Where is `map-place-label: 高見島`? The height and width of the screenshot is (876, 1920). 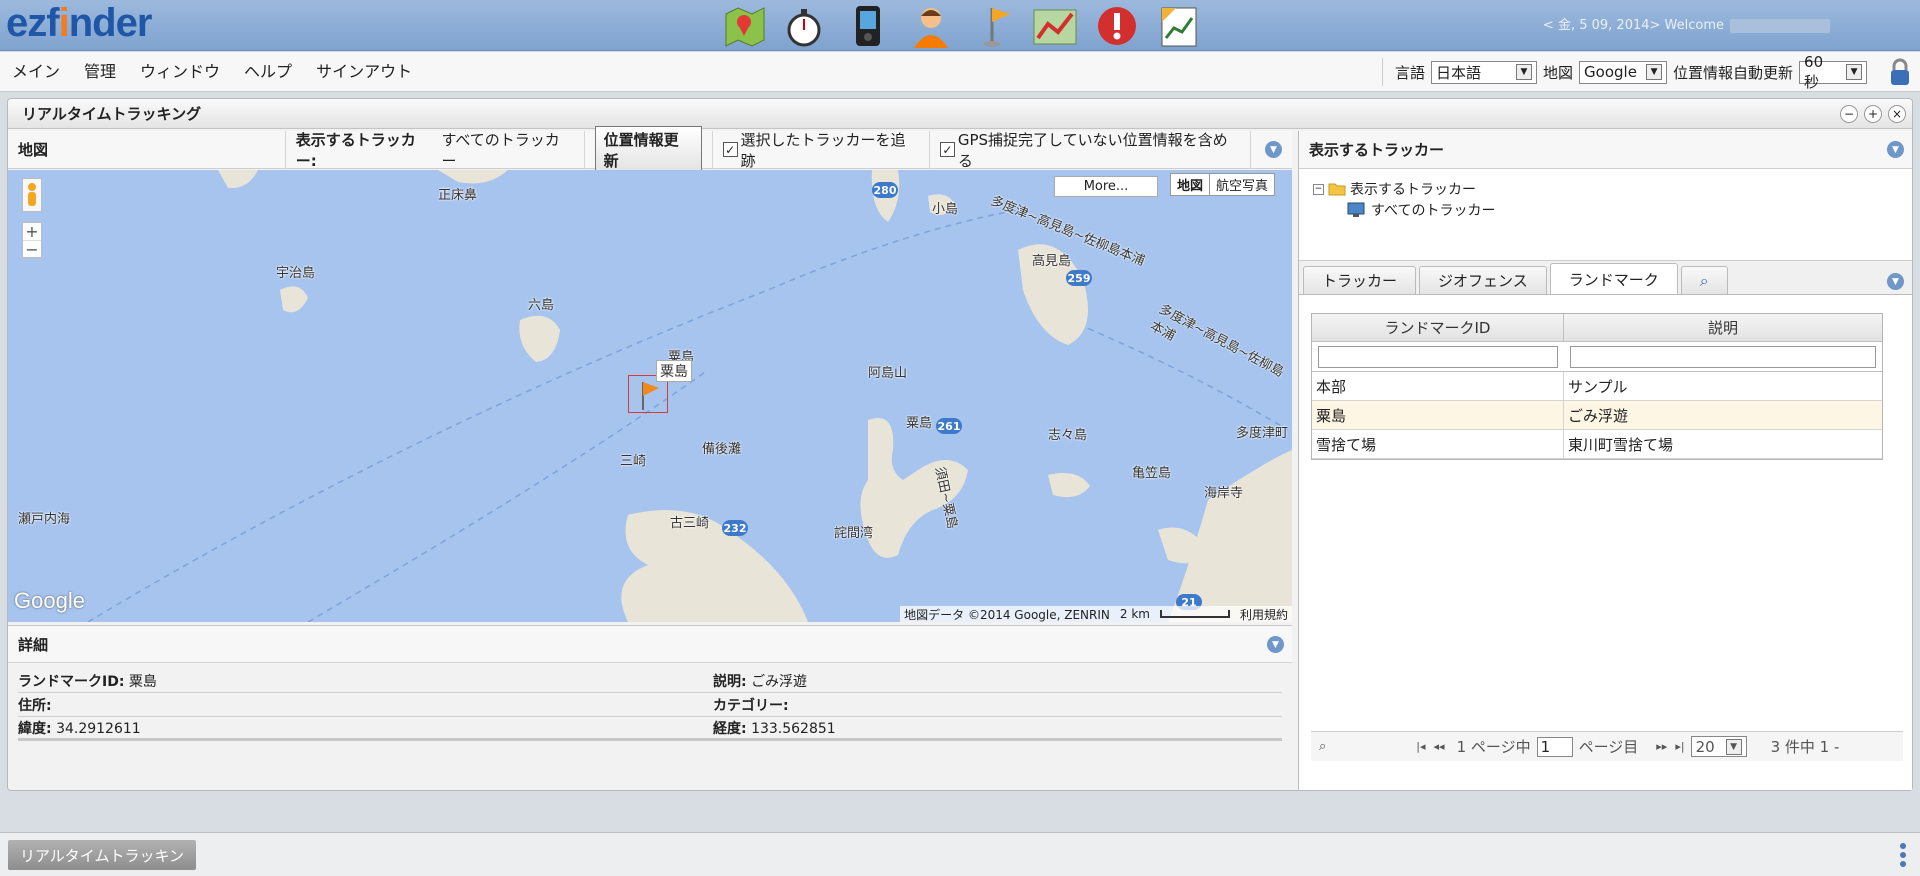 map-place-label: 高見島 is located at coordinates (1052, 261).